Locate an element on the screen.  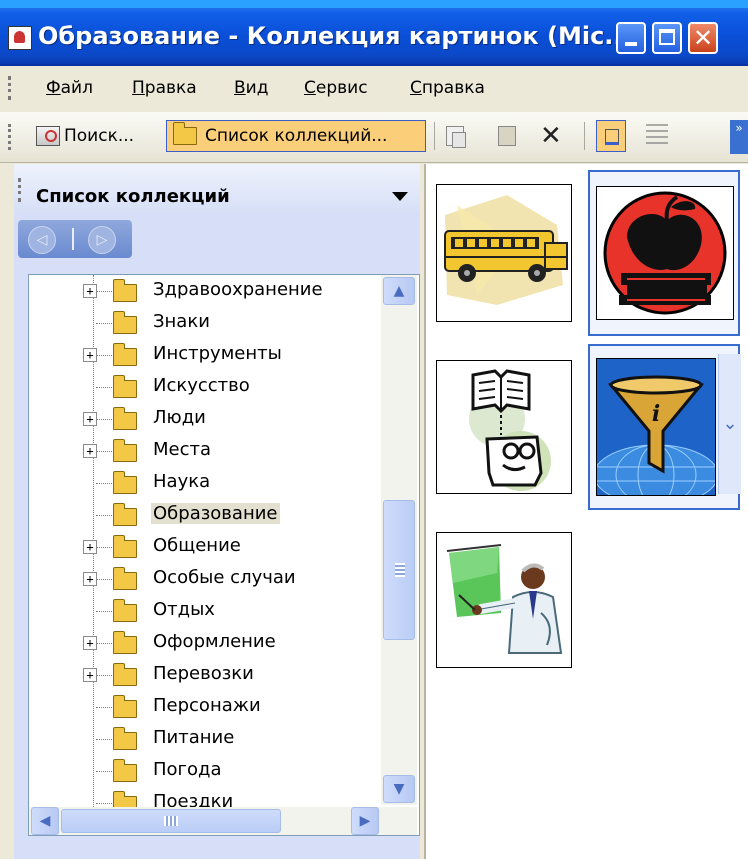
minimize-button is located at coordinates (631, 38).